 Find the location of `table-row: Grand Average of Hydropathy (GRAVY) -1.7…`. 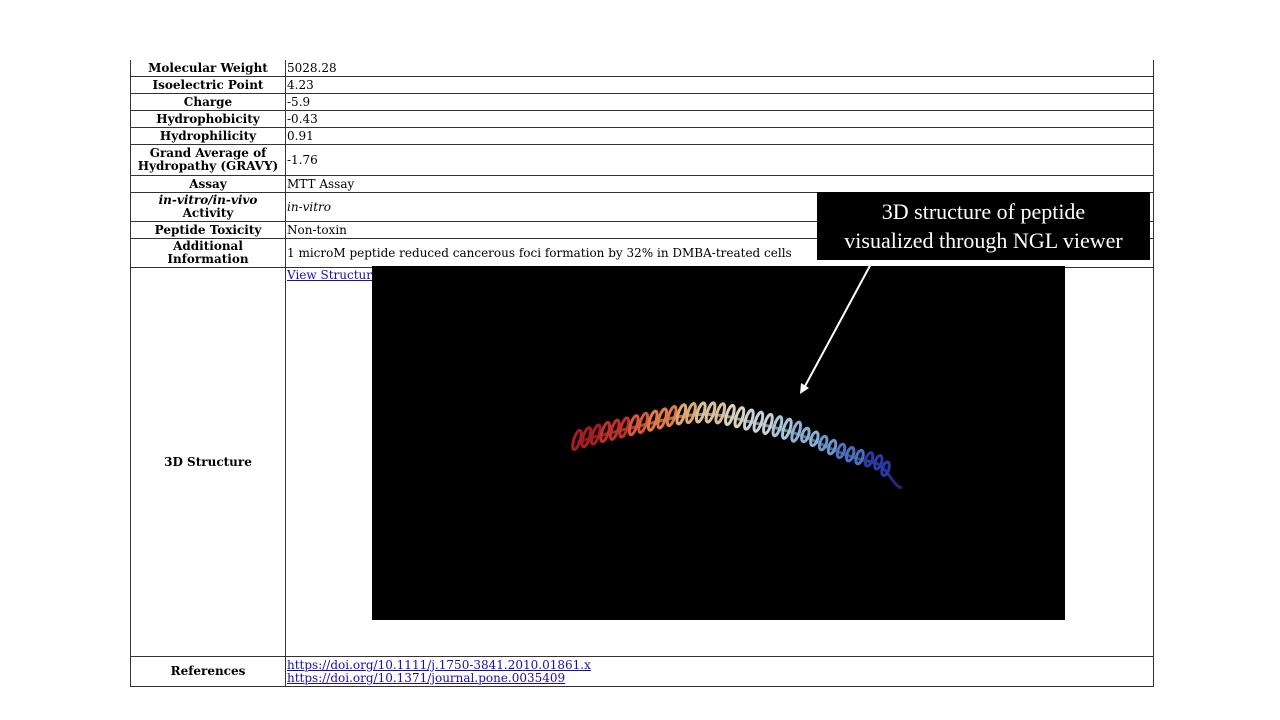

table-row: Grand Average of Hydropathy (GRAVY) -1.7… is located at coordinates (642, 160).